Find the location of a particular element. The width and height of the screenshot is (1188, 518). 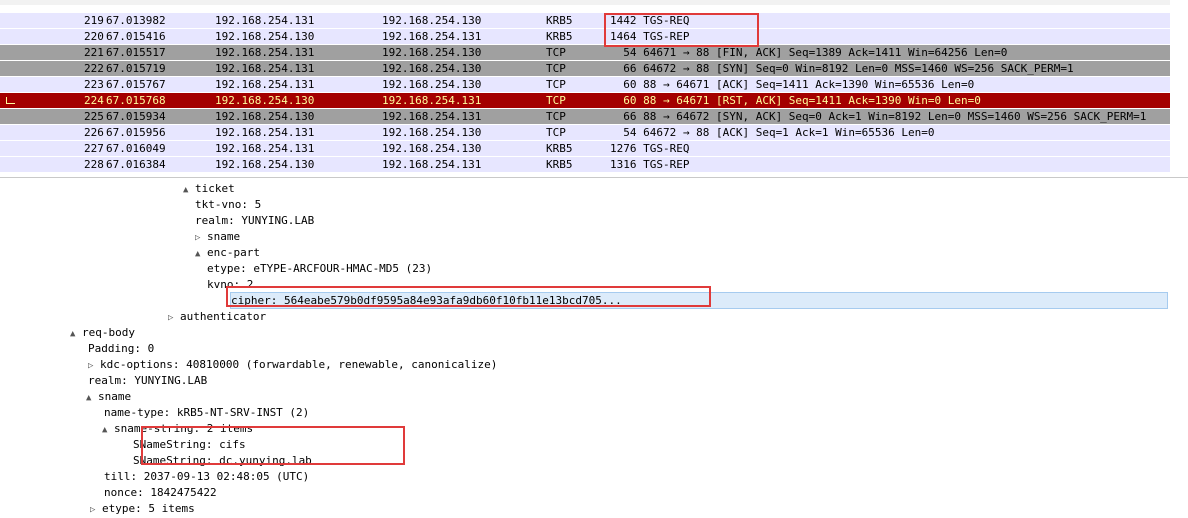

tree-node-label: enc-part is located at coordinates (233, 252).